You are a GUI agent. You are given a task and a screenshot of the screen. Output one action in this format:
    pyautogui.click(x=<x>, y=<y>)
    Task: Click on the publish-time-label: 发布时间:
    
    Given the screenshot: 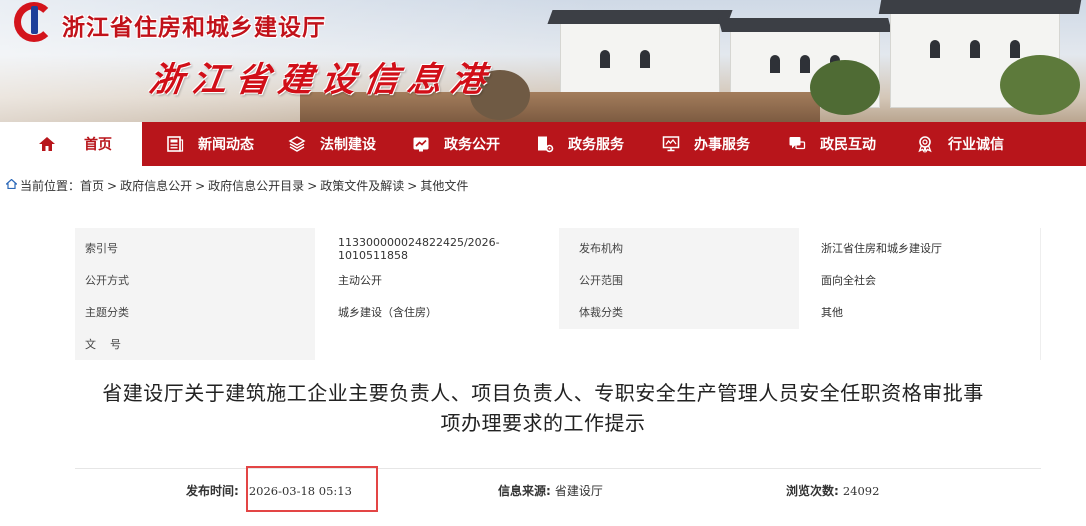 What is the action you would take?
    pyautogui.click(x=212, y=491)
    